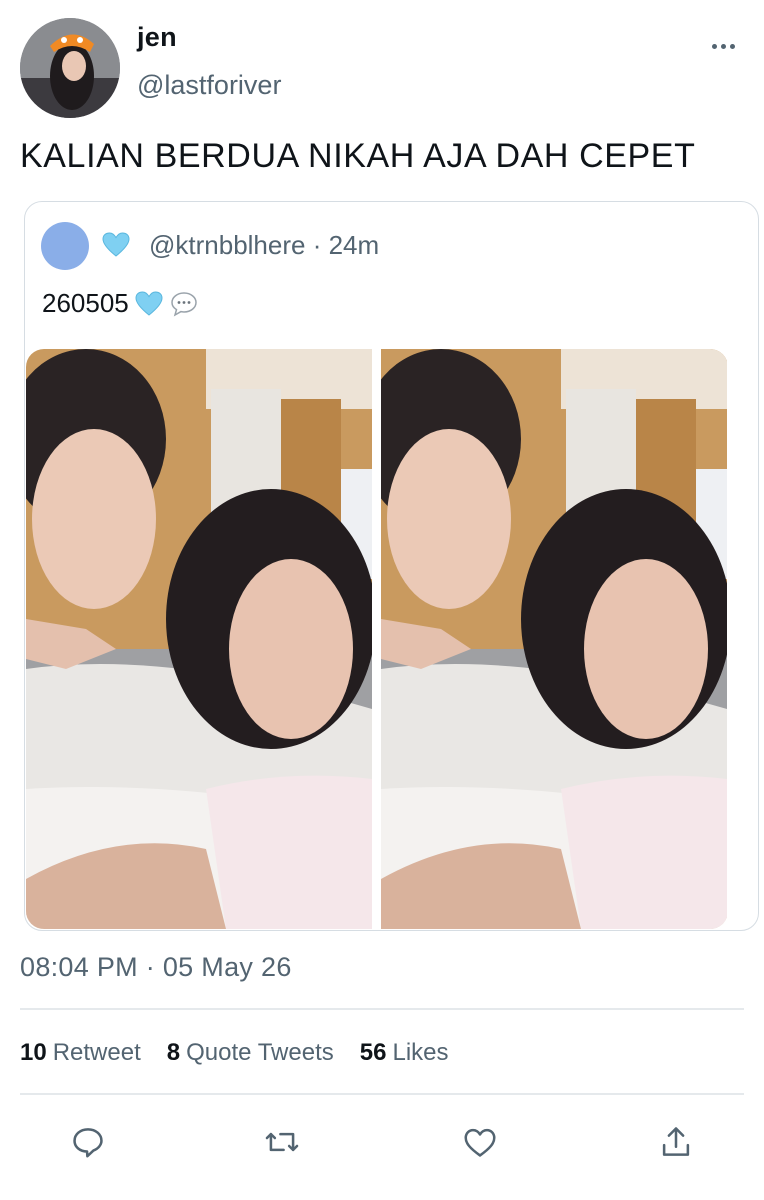  What do you see at coordinates (156, 967) in the screenshot?
I see `tweet-timestamp: 08:04 PM · 05 May 26` at bounding box center [156, 967].